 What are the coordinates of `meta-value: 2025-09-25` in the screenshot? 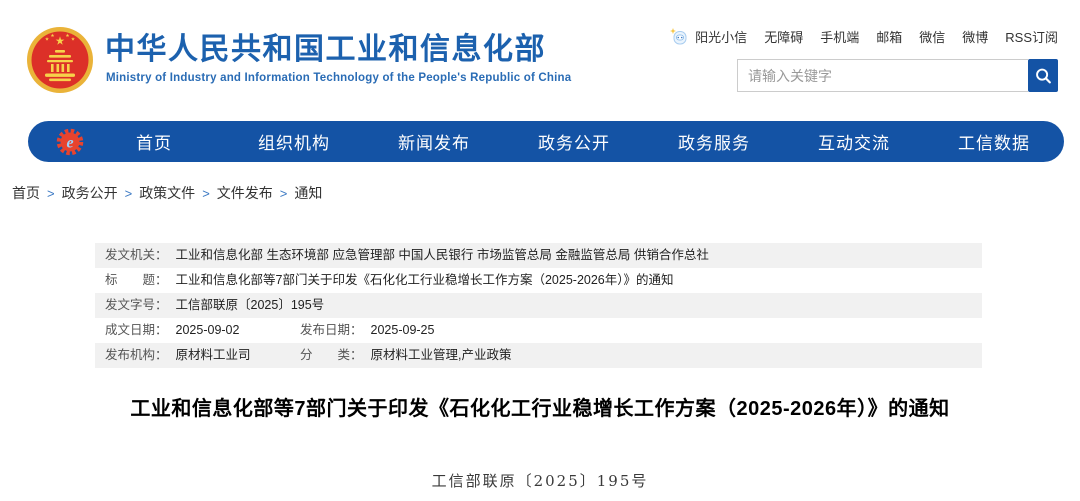 It's located at (402, 330).